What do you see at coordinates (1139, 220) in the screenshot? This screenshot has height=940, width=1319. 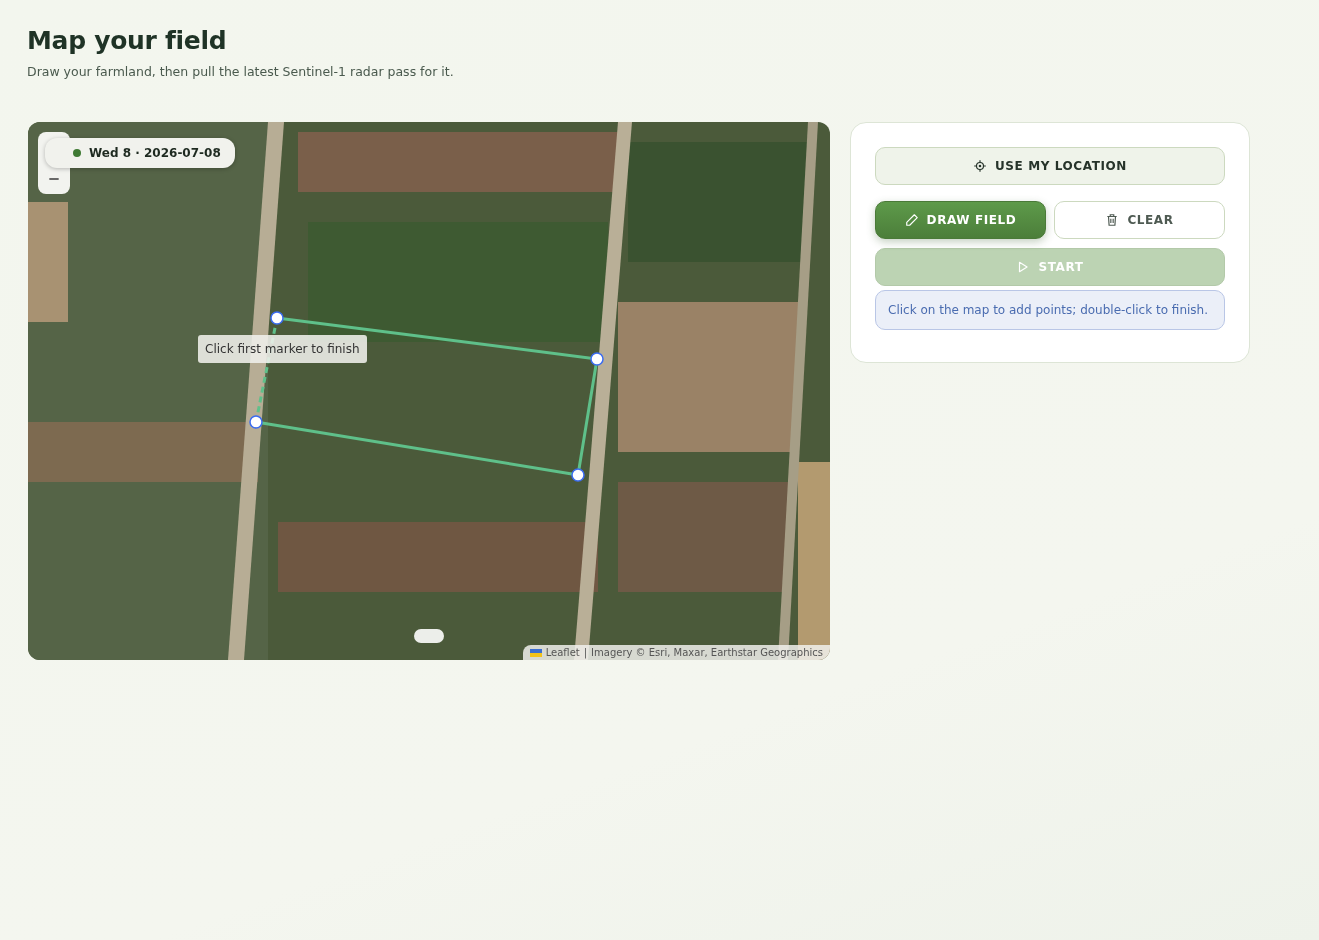 I see `clear-button: CLEAR` at bounding box center [1139, 220].